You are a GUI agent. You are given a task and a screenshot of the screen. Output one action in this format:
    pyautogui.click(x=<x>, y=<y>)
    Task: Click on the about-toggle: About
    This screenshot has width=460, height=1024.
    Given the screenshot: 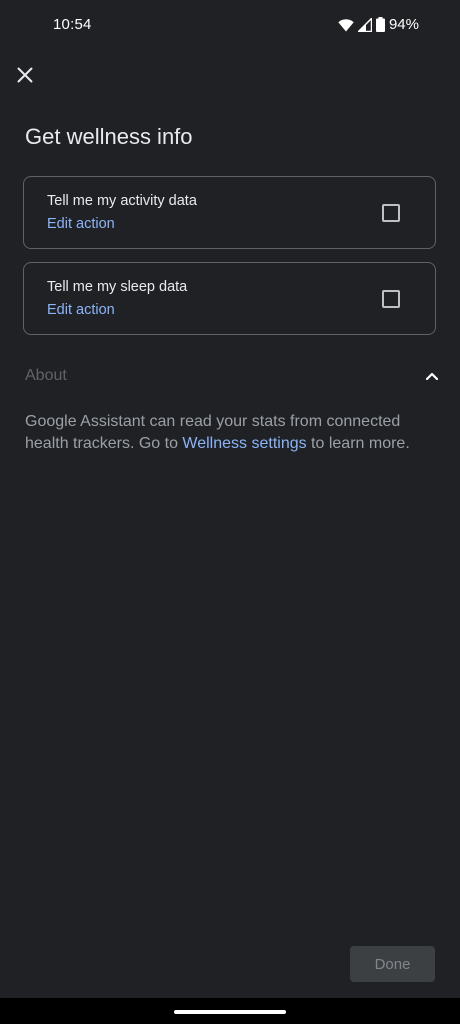 What is the action you would take?
    pyautogui.click(x=234, y=377)
    